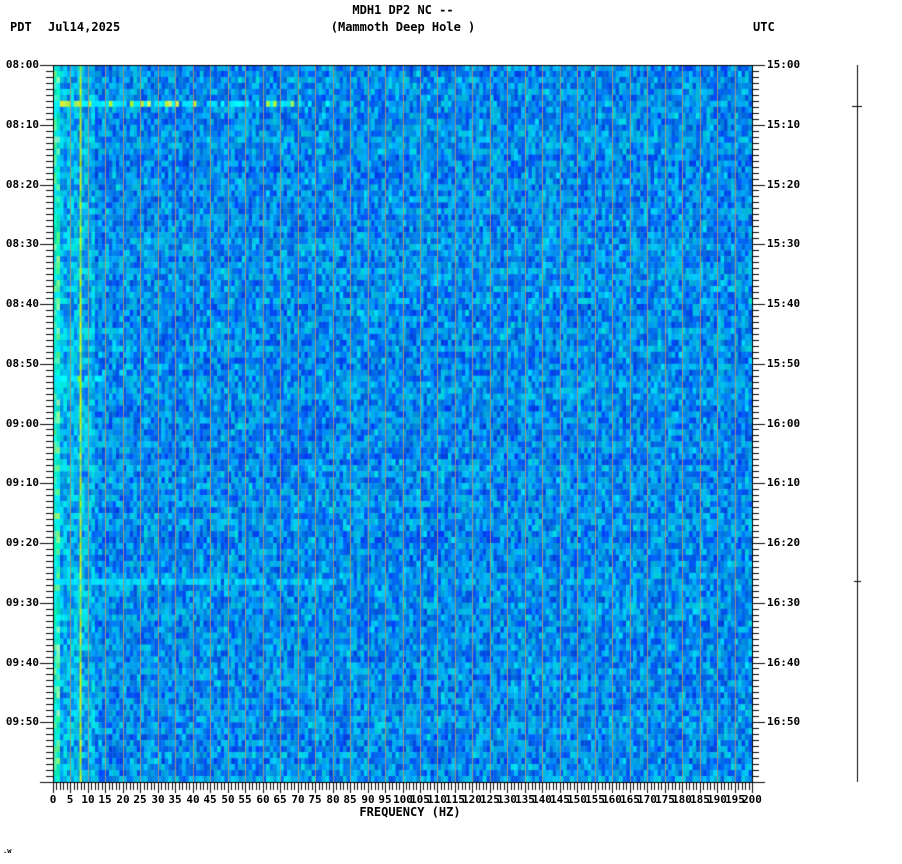 The height and width of the screenshot is (864, 902). I want to click on freq-tick-label: 130, so click(507, 799).